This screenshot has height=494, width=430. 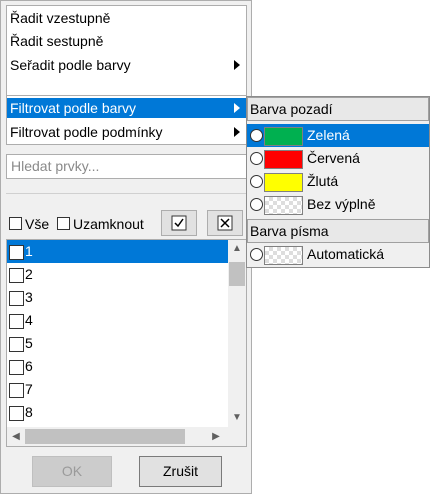 What do you see at coordinates (333, 158) in the screenshot?
I see `color-option-label: Červená` at bounding box center [333, 158].